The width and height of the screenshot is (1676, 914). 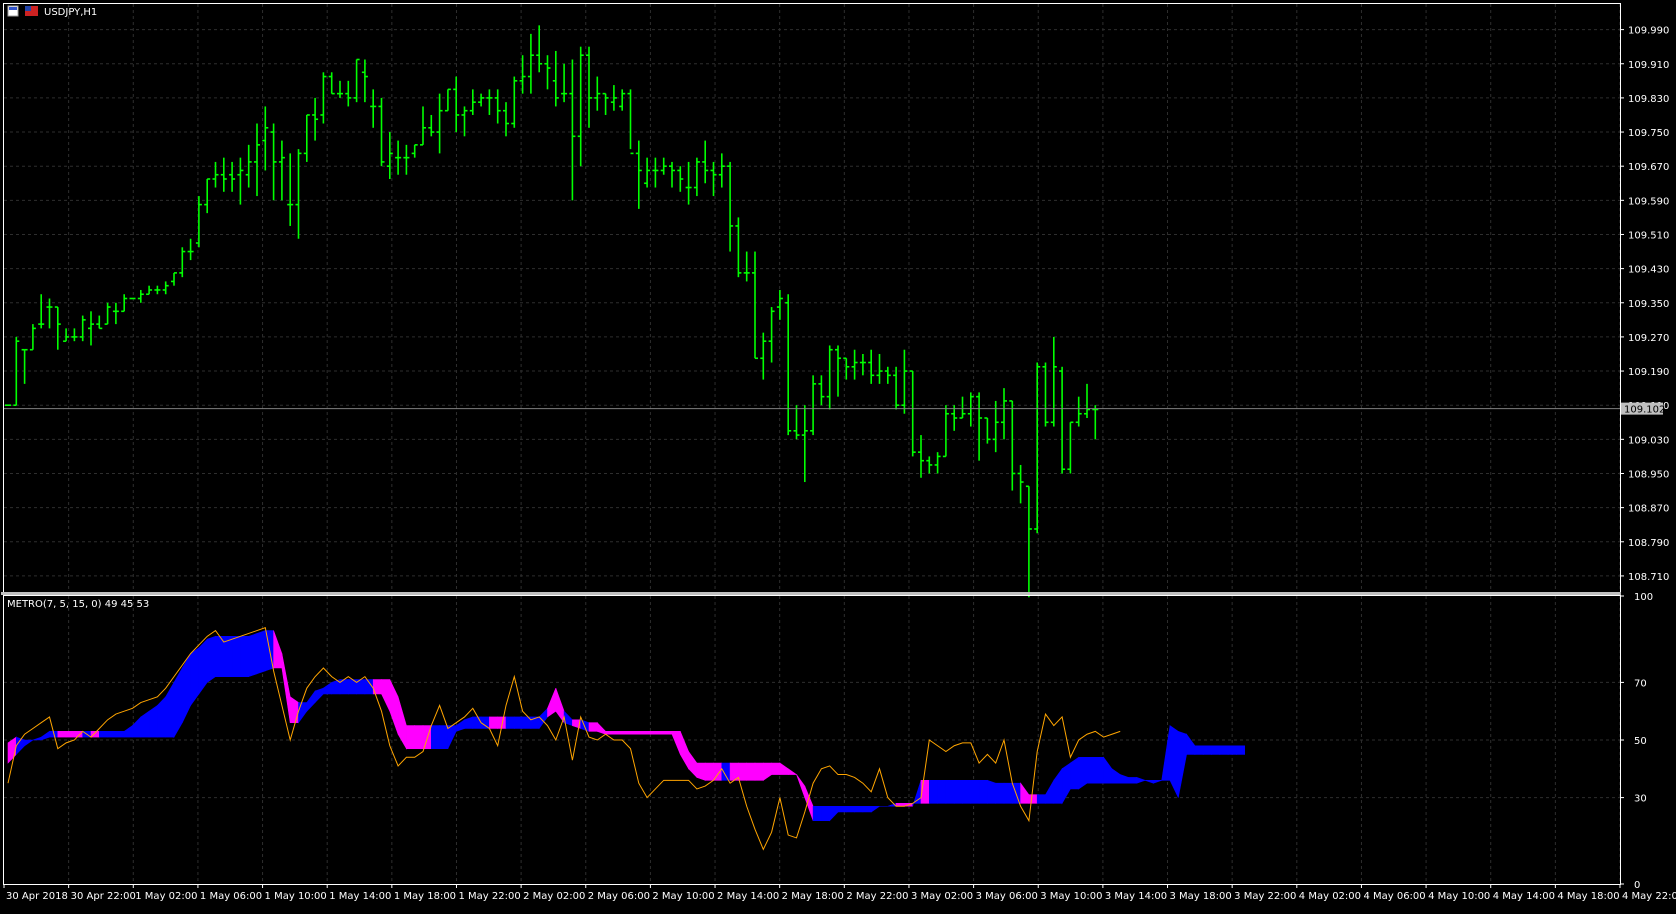 What do you see at coordinates (813, 896) in the screenshot?
I see `time-tick-label: 2 May 18:00` at bounding box center [813, 896].